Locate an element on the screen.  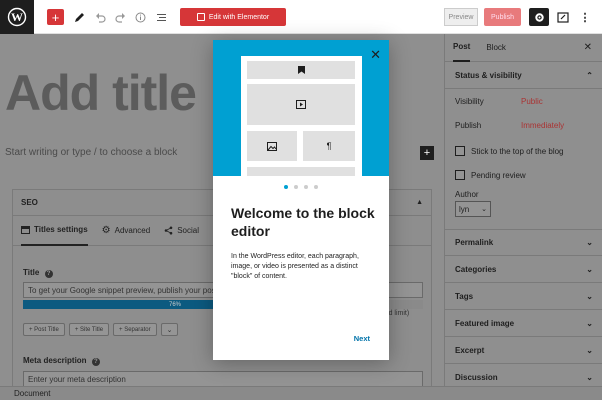
elementor-icon is located at coordinates (200, 17).